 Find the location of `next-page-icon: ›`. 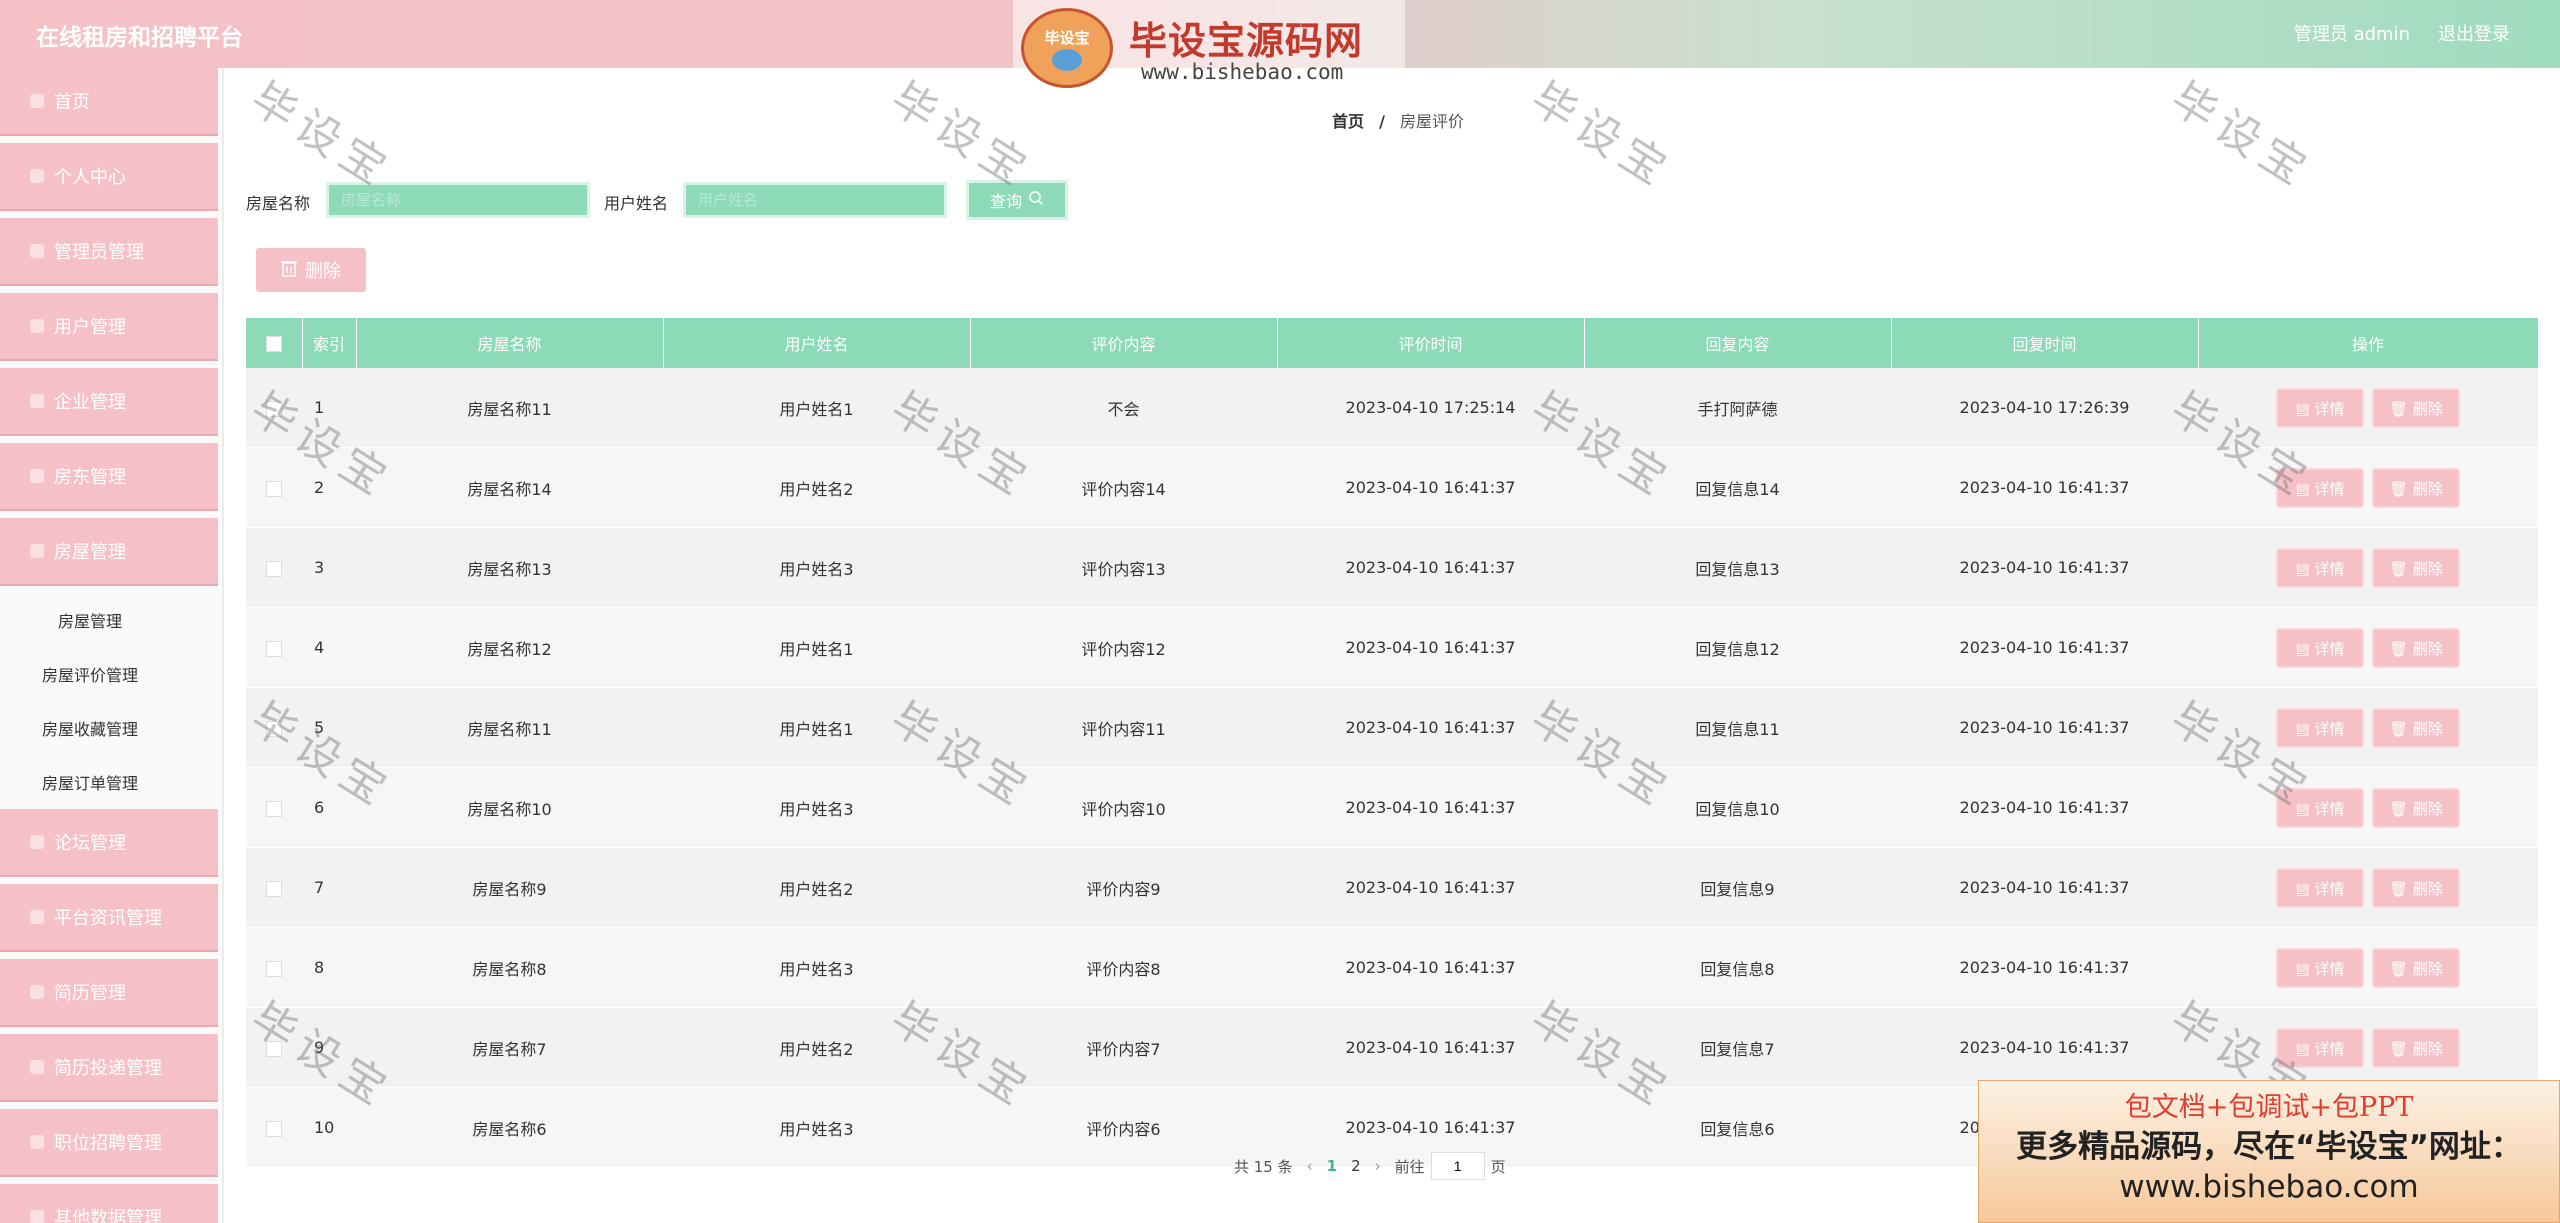

next-page-icon: › is located at coordinates (1378, 1166).